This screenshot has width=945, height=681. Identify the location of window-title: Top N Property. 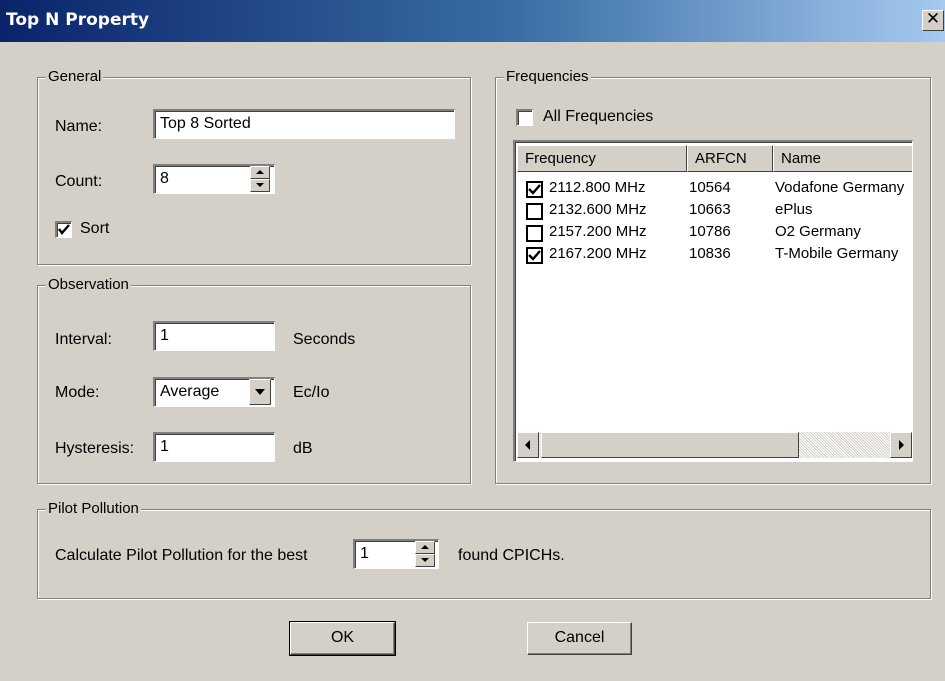
(78, 20).